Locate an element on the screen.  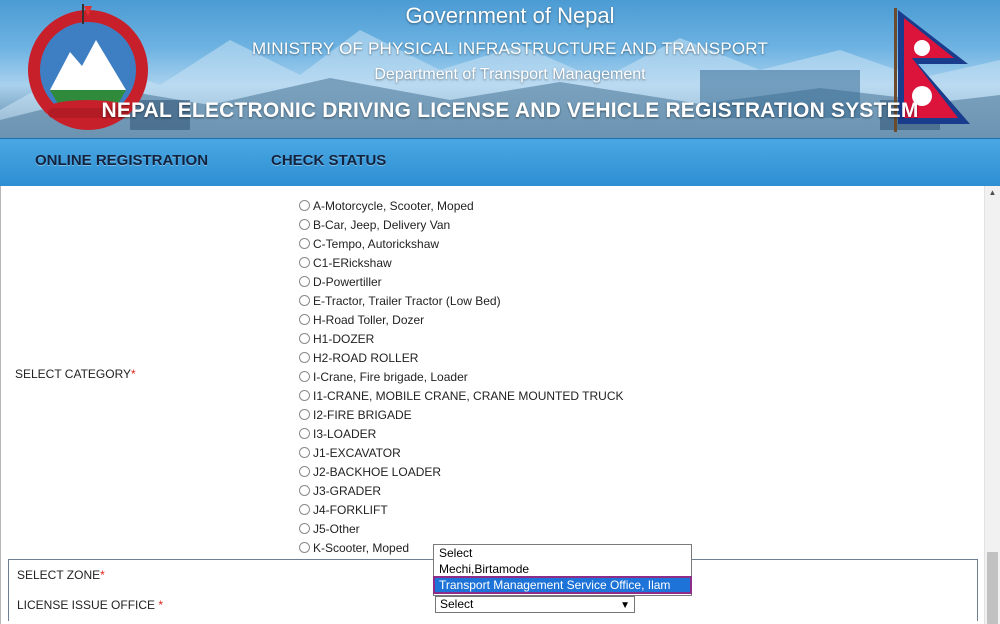
category-option-label: E-Tractor, Trailer Tractor (Low Bed) is located at coordinates (407, 300).